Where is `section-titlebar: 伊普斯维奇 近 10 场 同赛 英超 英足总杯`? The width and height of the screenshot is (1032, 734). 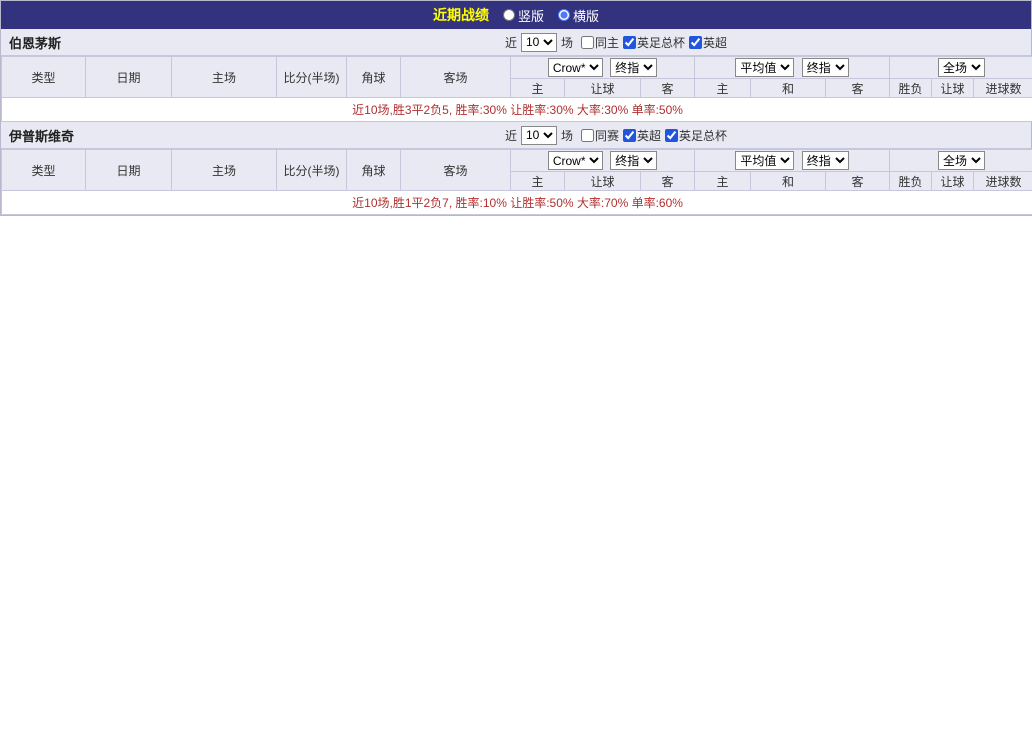 section-titlebar: 伊普斯维奇 近 10 场 同赛 英超 英足总杯 is located at coordinates (516, 135).